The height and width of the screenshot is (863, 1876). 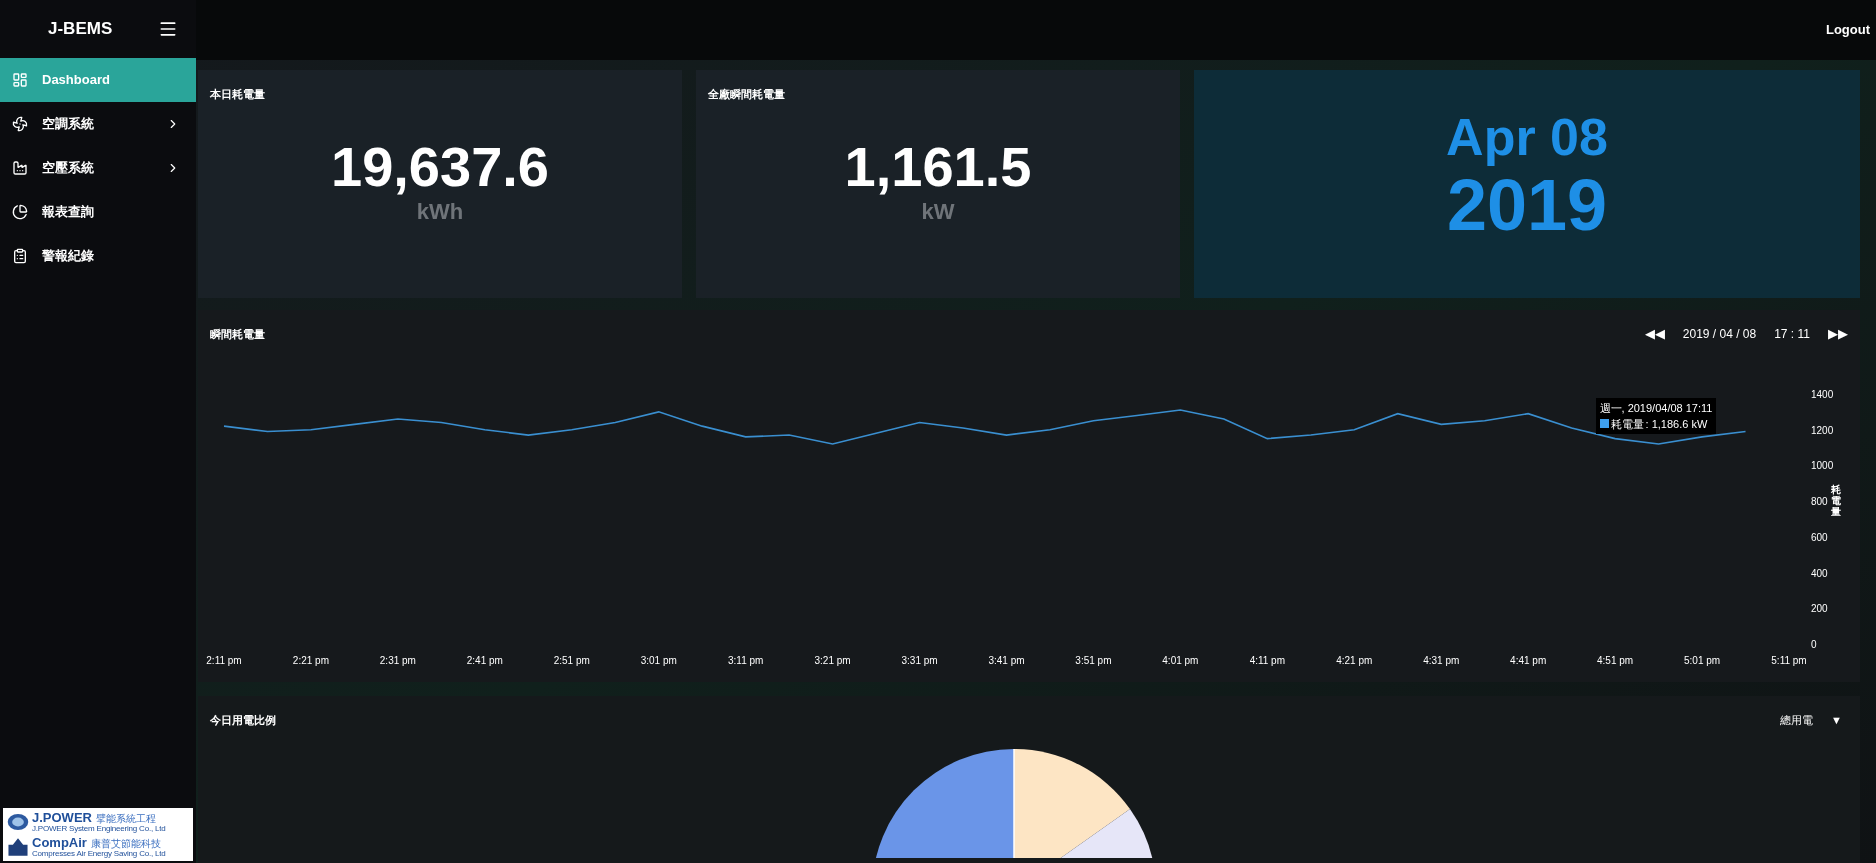 What do you see at coordinates (1719, 334) in the screenshot?
I see `chart-date: 2019 / 04 / 08` at bounding box center [1719, 334].